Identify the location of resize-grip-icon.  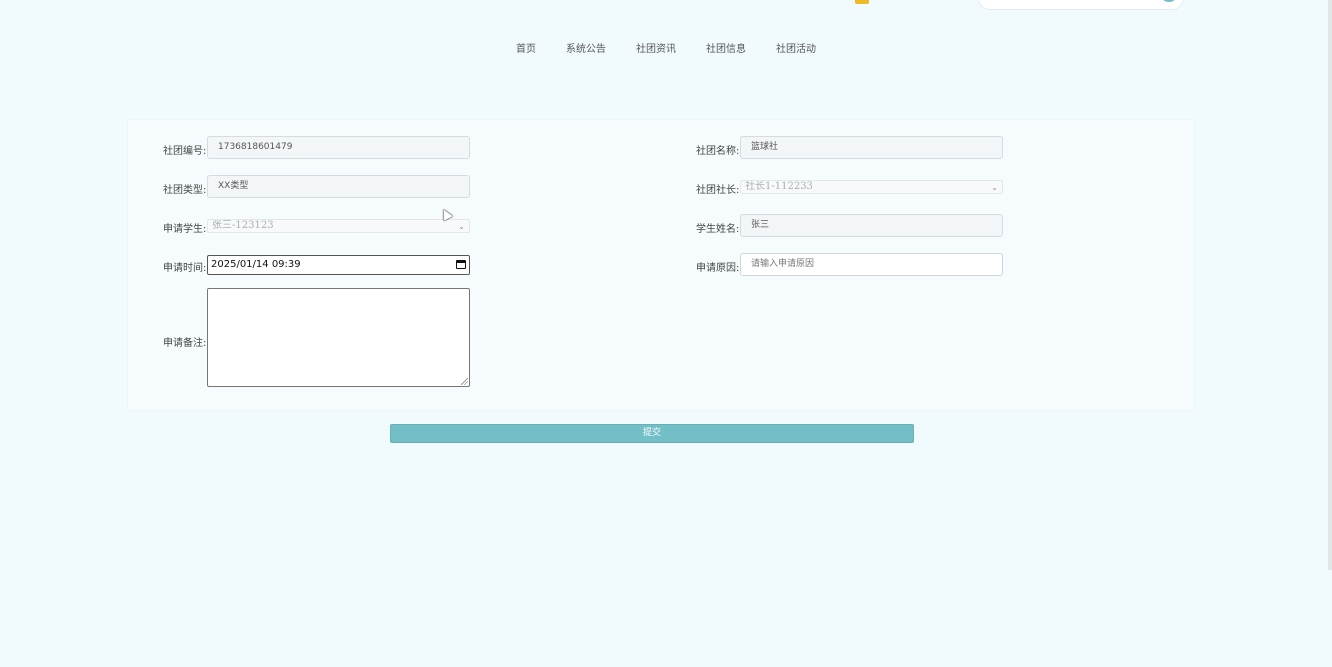
(464, 381).